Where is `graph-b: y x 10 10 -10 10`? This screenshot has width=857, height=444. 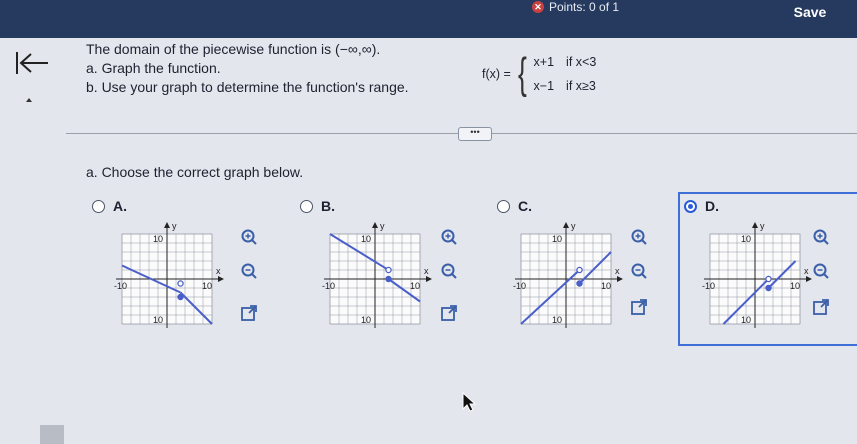
graph-b: y x 10 10 -10 10 is located at coordinates (377, 274).